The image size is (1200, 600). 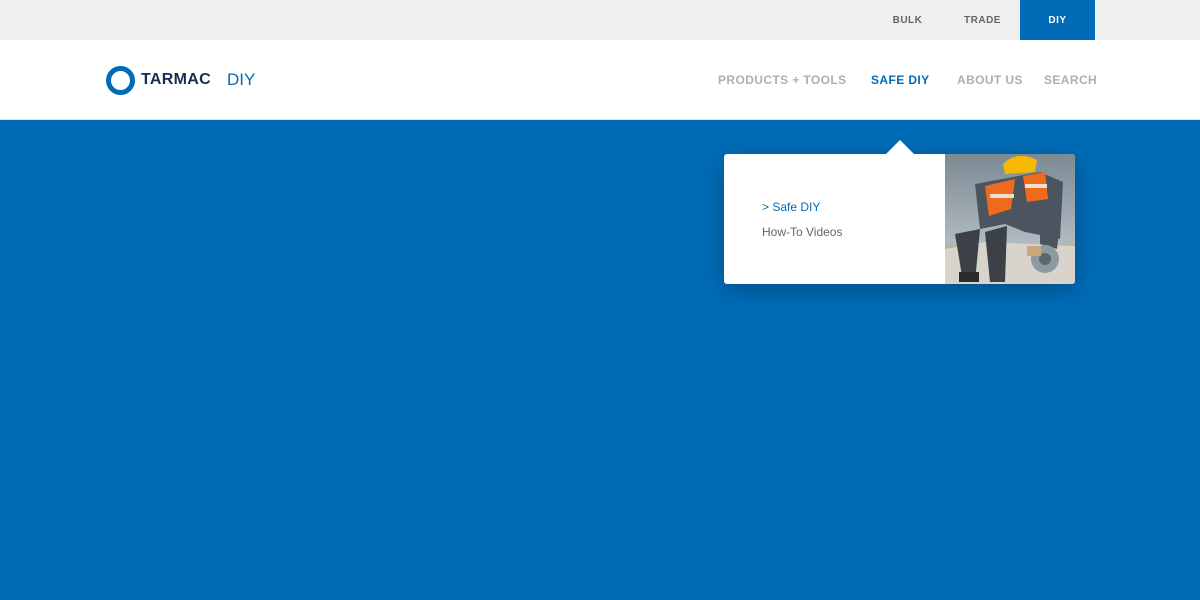 I want to click on dropdown-item-how-to-videos: How-To Videos, so click(x=802, y=232).